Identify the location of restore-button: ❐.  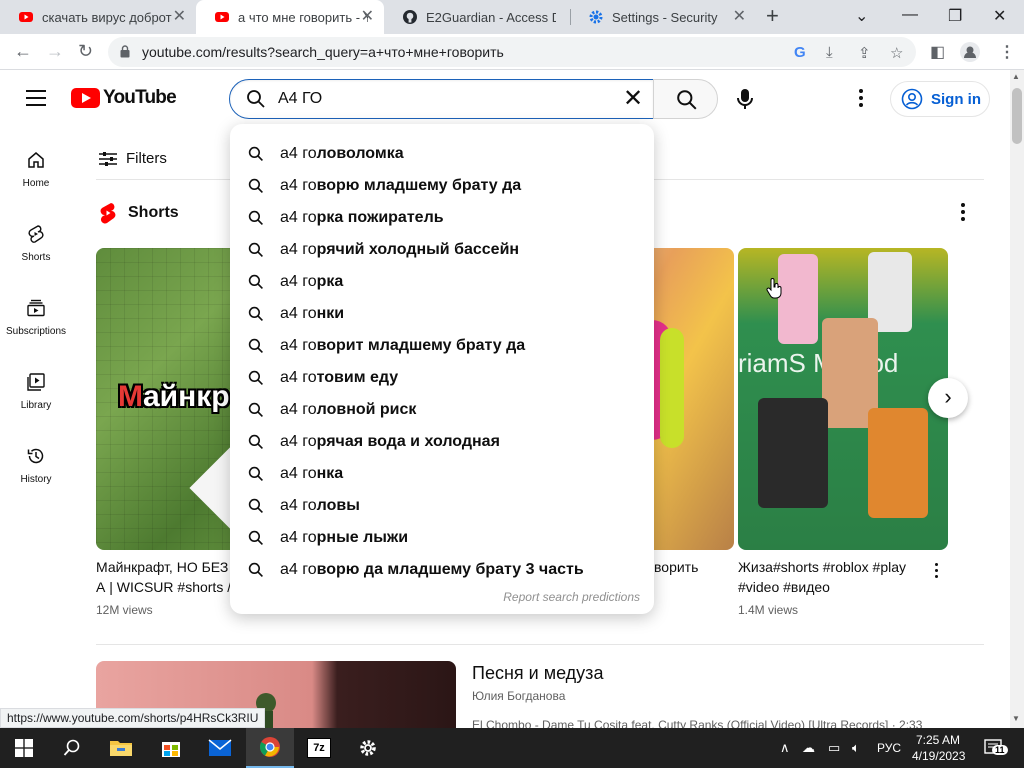
(955, 16).